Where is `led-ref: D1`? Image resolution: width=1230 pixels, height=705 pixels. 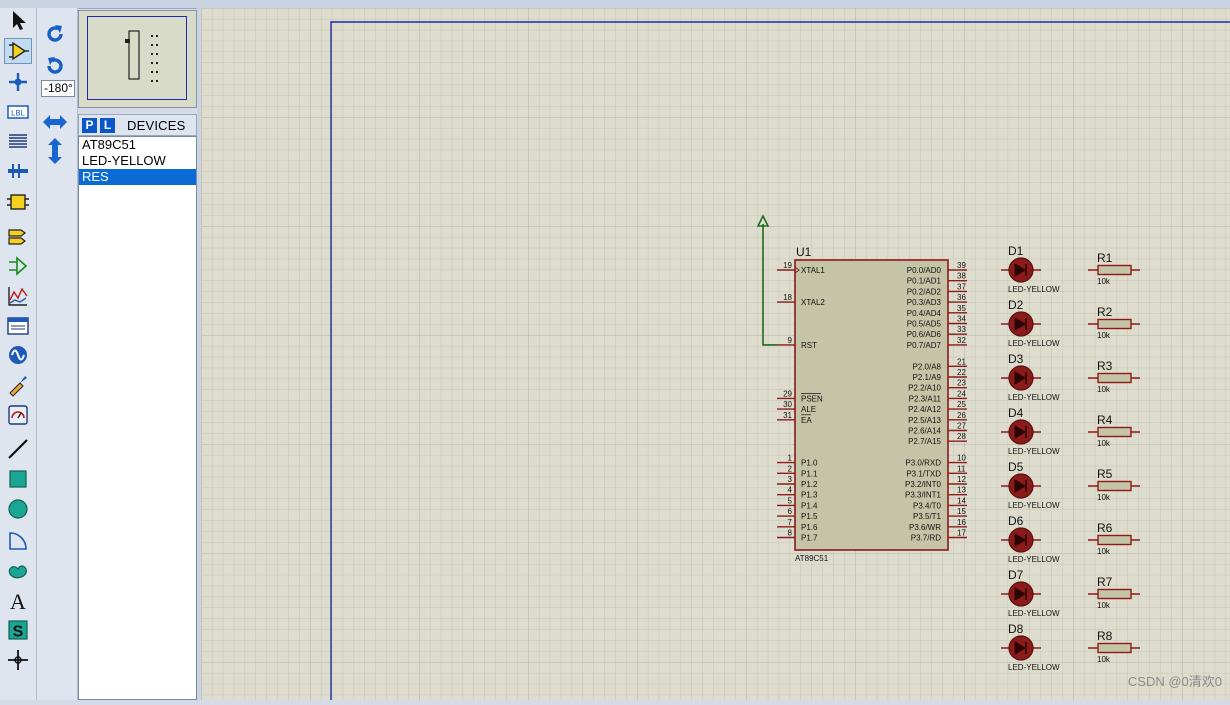 led-ref: D1 is located at coordinates (1016, 251).